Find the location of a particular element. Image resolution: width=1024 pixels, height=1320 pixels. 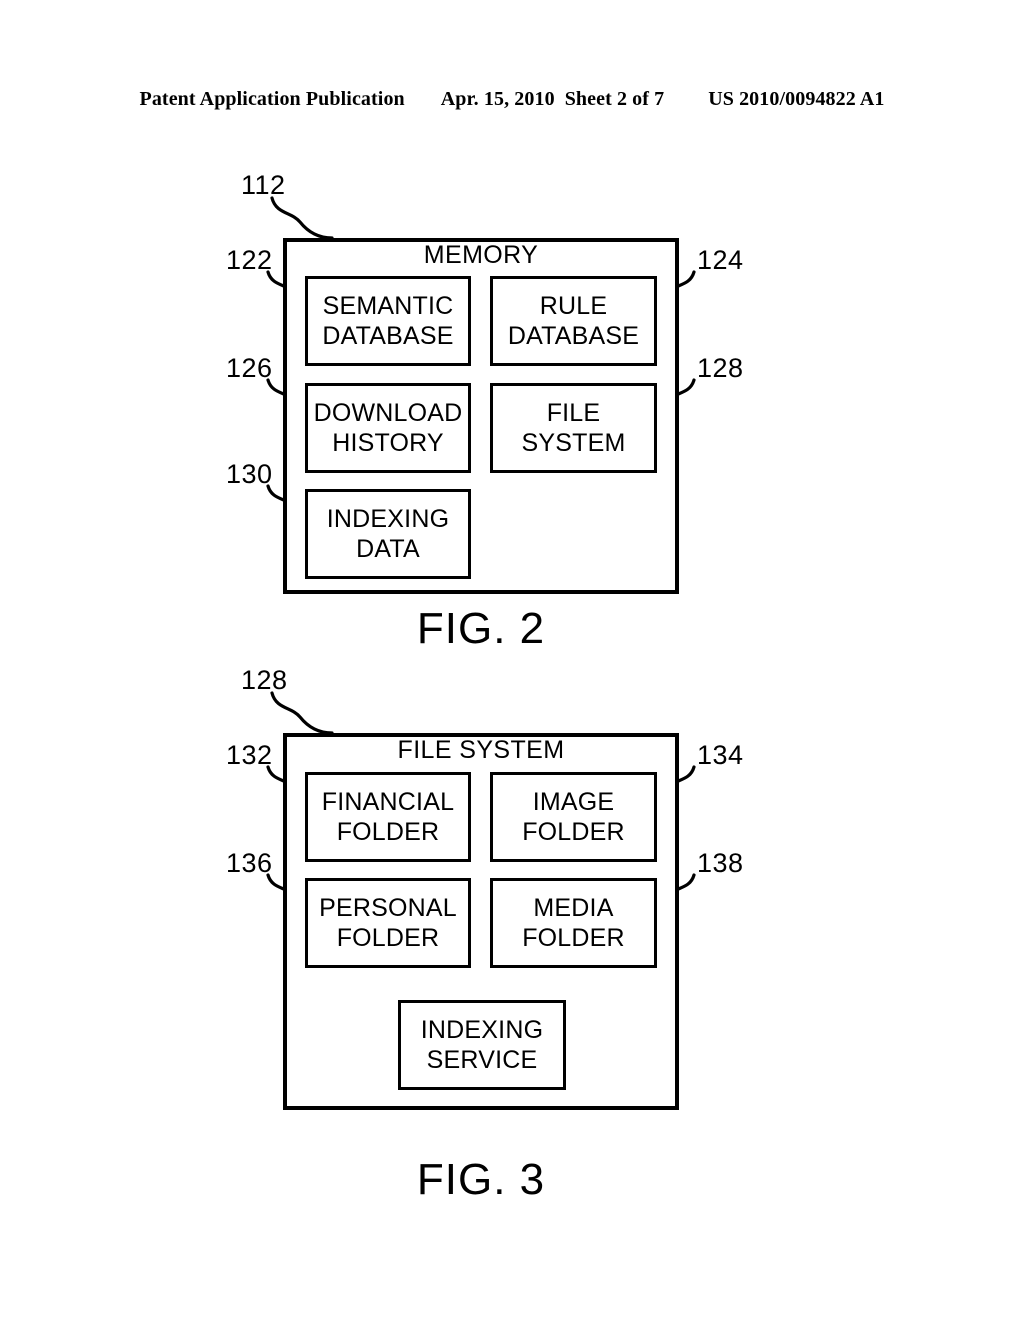

image-folder-box: IMAGE FOLDER is located at coordinates (573, 817).